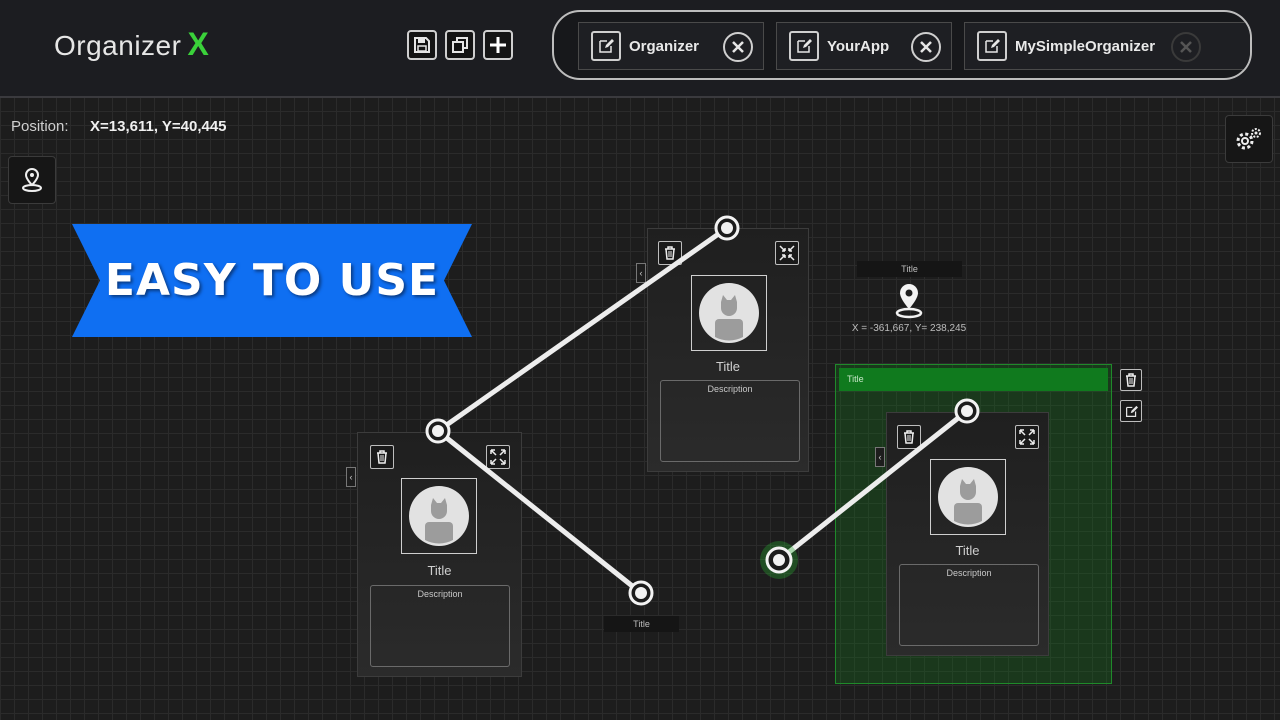 The image size is (1280, 720). I want to click on tab-yourapp: YourApp, so click(864, 46).